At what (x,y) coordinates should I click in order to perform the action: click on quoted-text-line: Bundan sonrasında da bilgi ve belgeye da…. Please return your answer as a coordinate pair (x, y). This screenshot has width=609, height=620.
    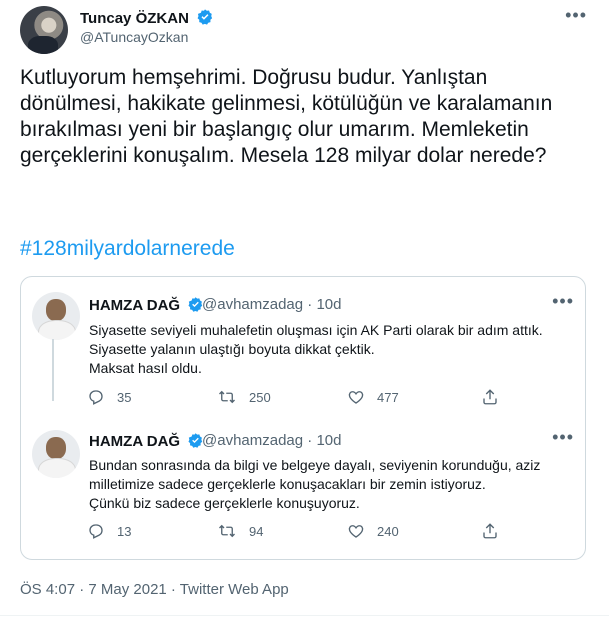
    Looking at the image, I should click on (315, 465).